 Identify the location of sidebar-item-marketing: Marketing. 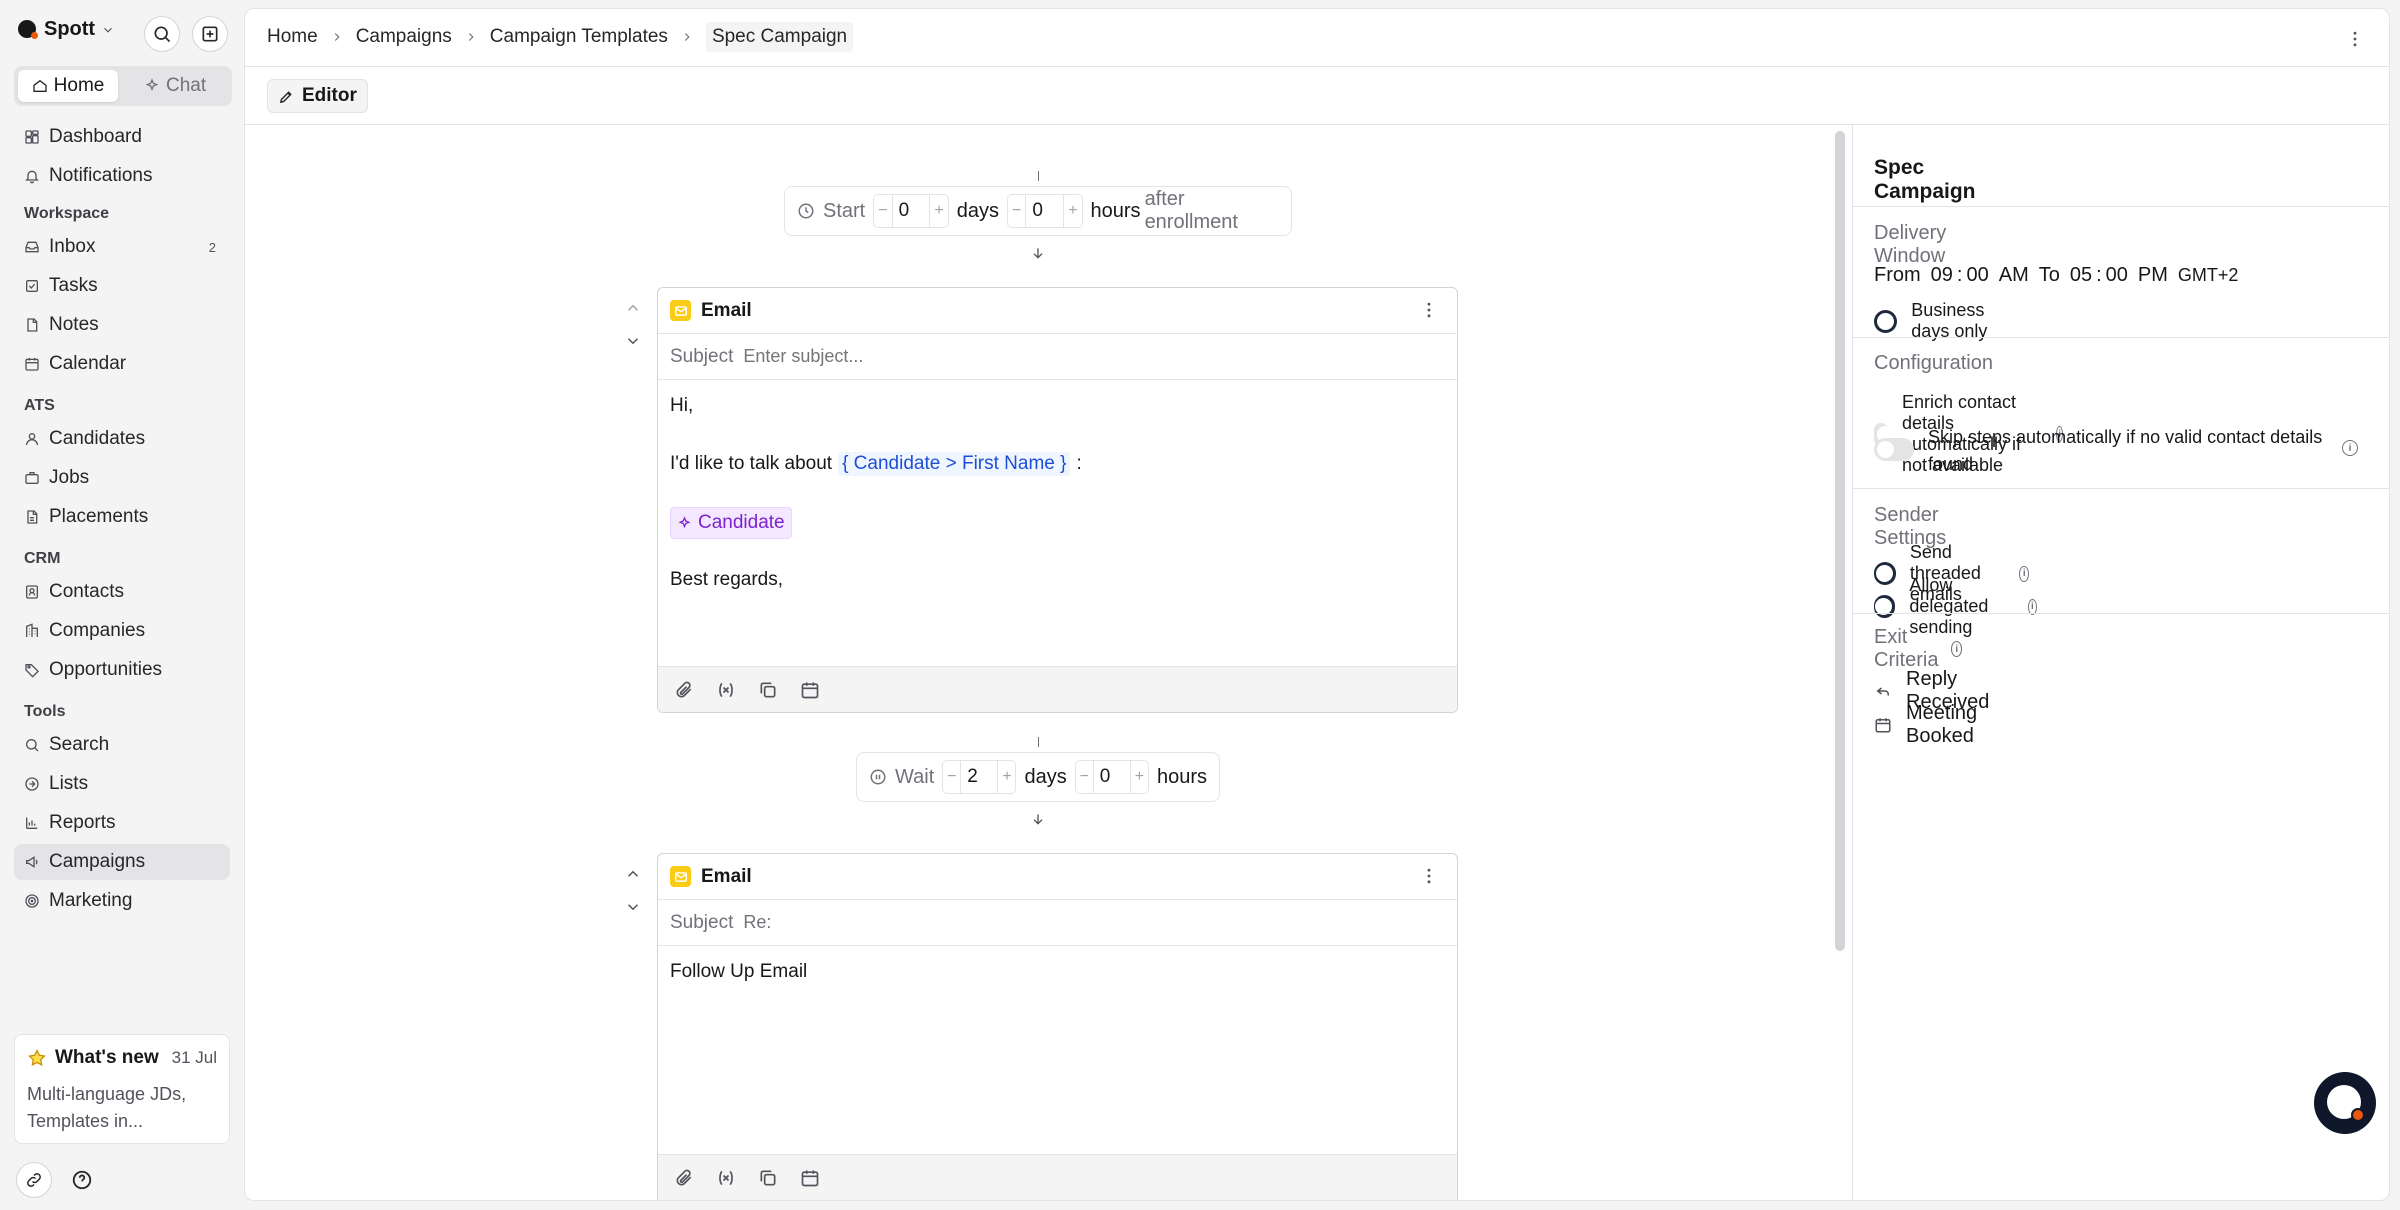
(122, 901).